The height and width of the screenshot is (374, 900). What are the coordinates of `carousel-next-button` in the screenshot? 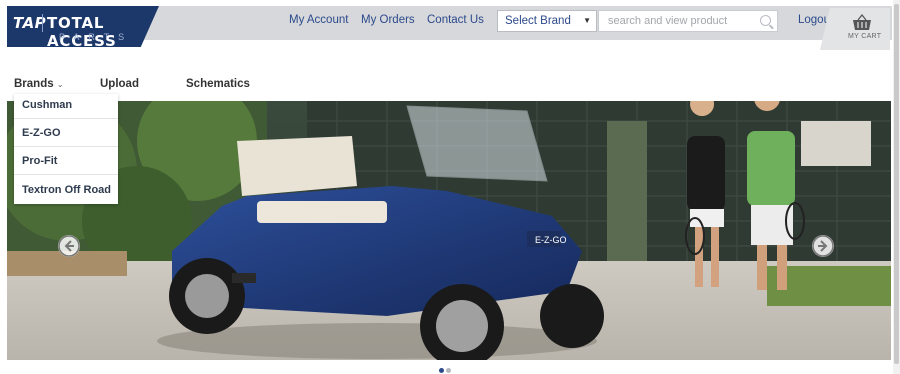 It's located at (823, 246).